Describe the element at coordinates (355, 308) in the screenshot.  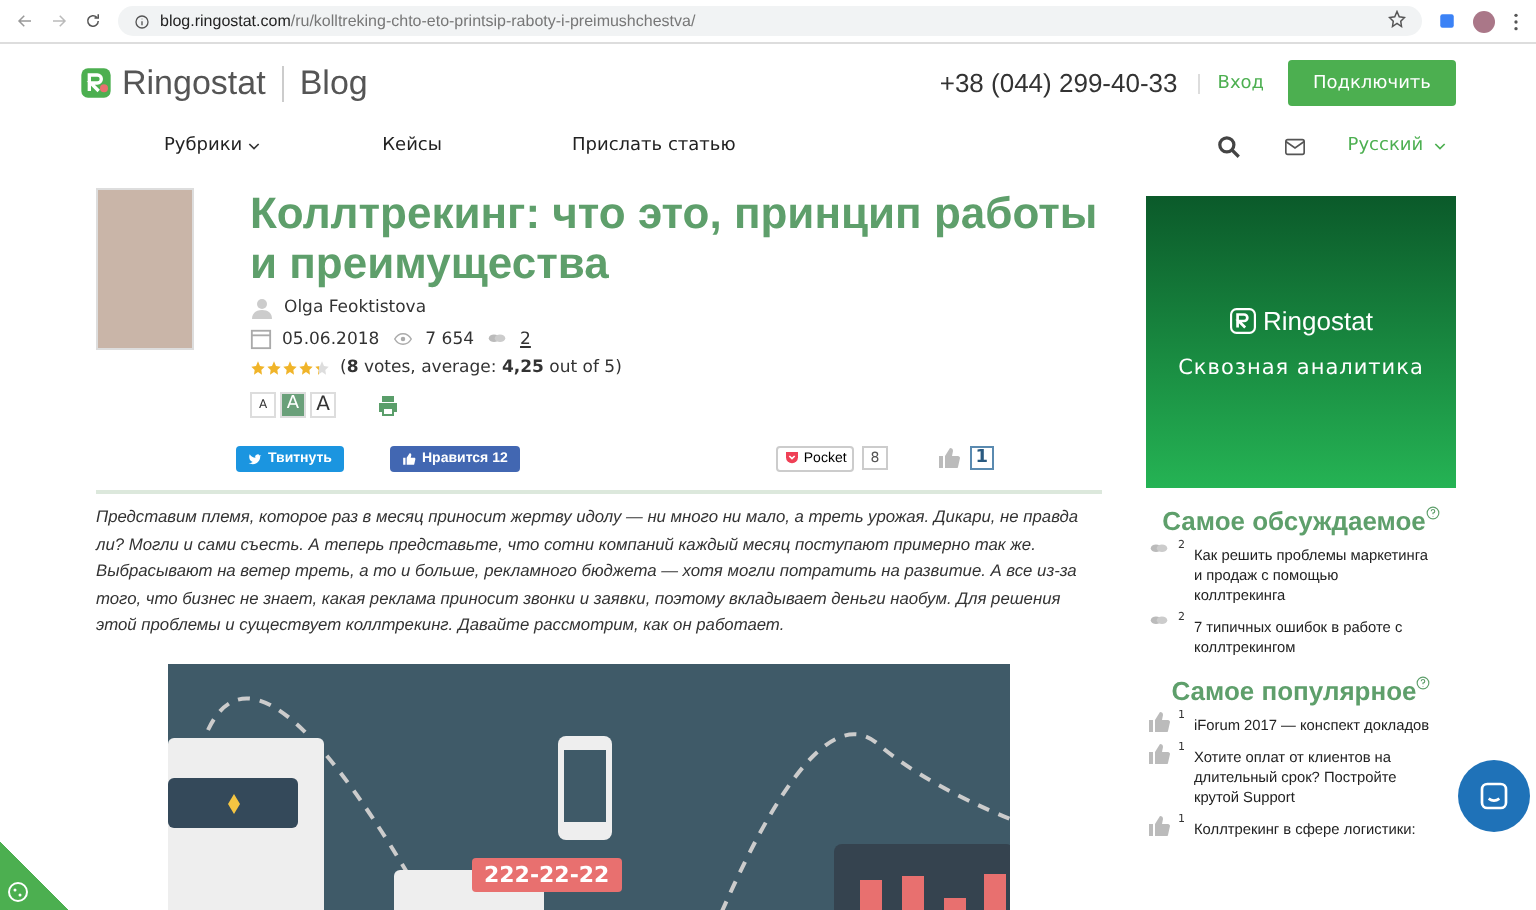
I see `author-name: Olga Feoktistova` at that location.